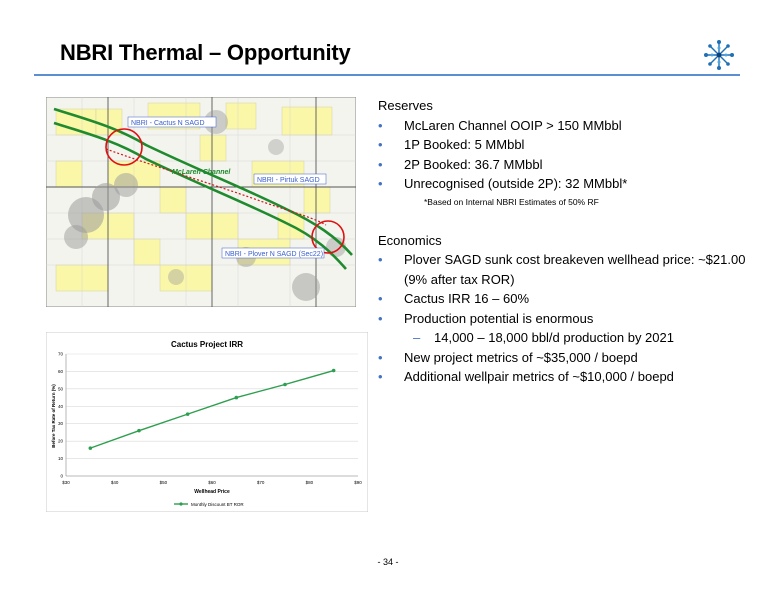 The height and width of the screenshot is (600, 776). I want to click on chart-y-axis-label: Before Tax Rate of Return (%), so click(53, 416).